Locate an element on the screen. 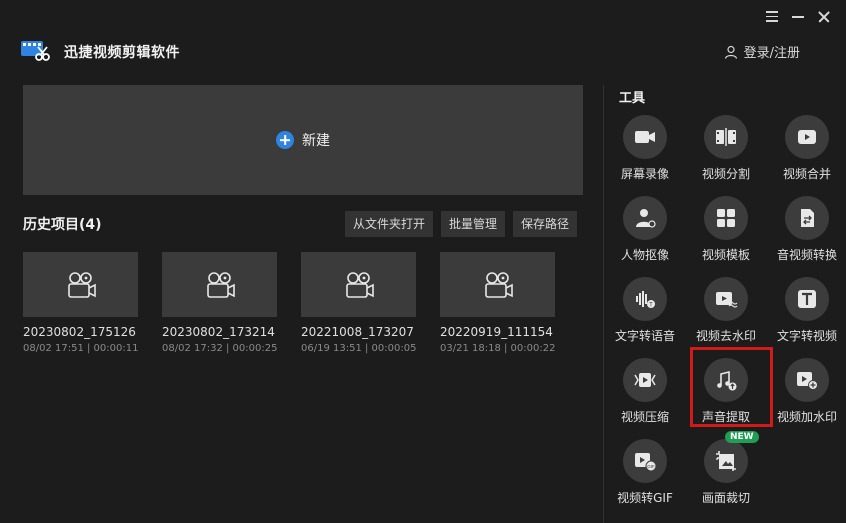  tool-label: 视频分割 is located at coordinates (725, 174).